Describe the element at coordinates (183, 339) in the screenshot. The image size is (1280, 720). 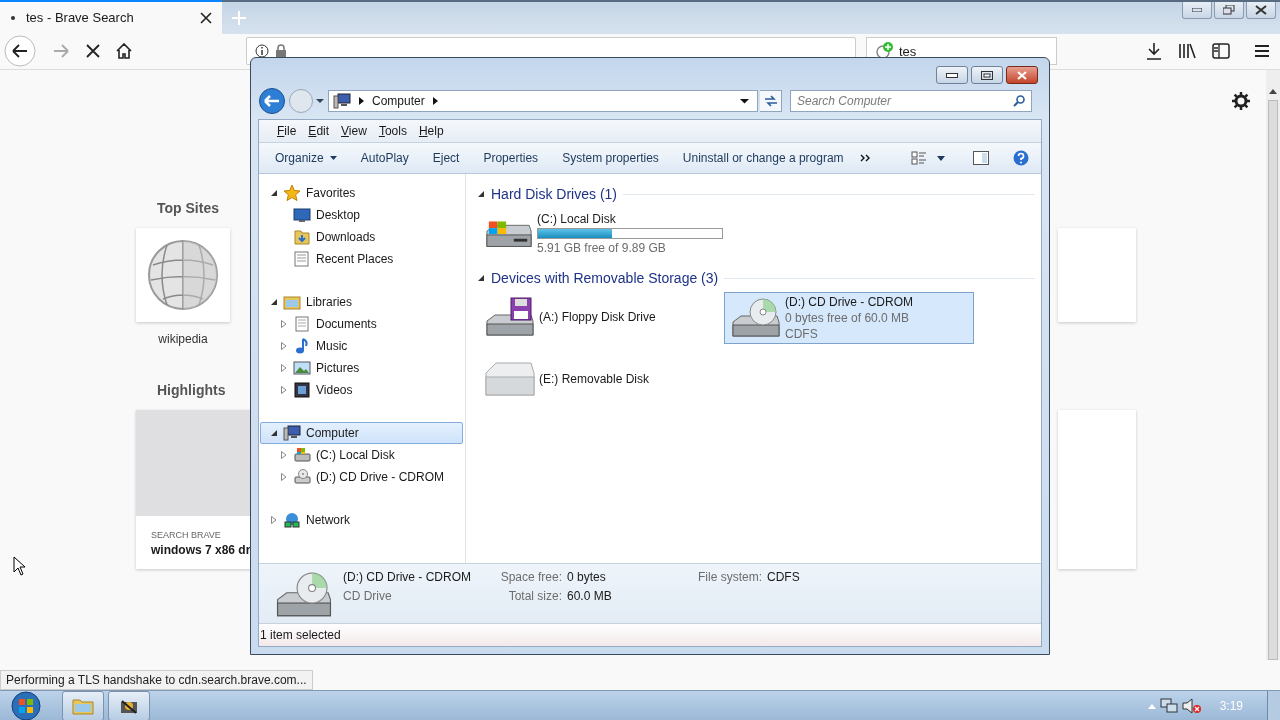
I see `site-label: wikipedia` at that location.